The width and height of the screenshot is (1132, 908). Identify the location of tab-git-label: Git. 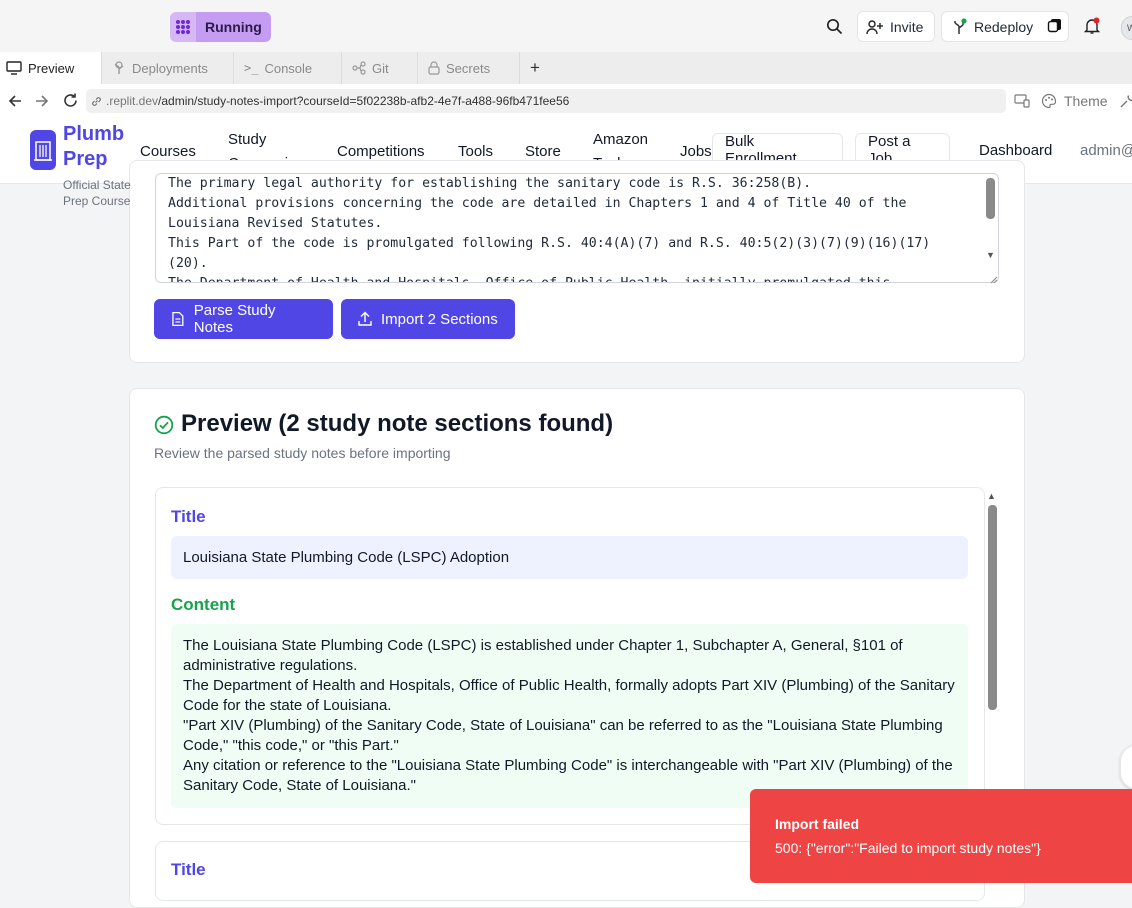
(380, 68).